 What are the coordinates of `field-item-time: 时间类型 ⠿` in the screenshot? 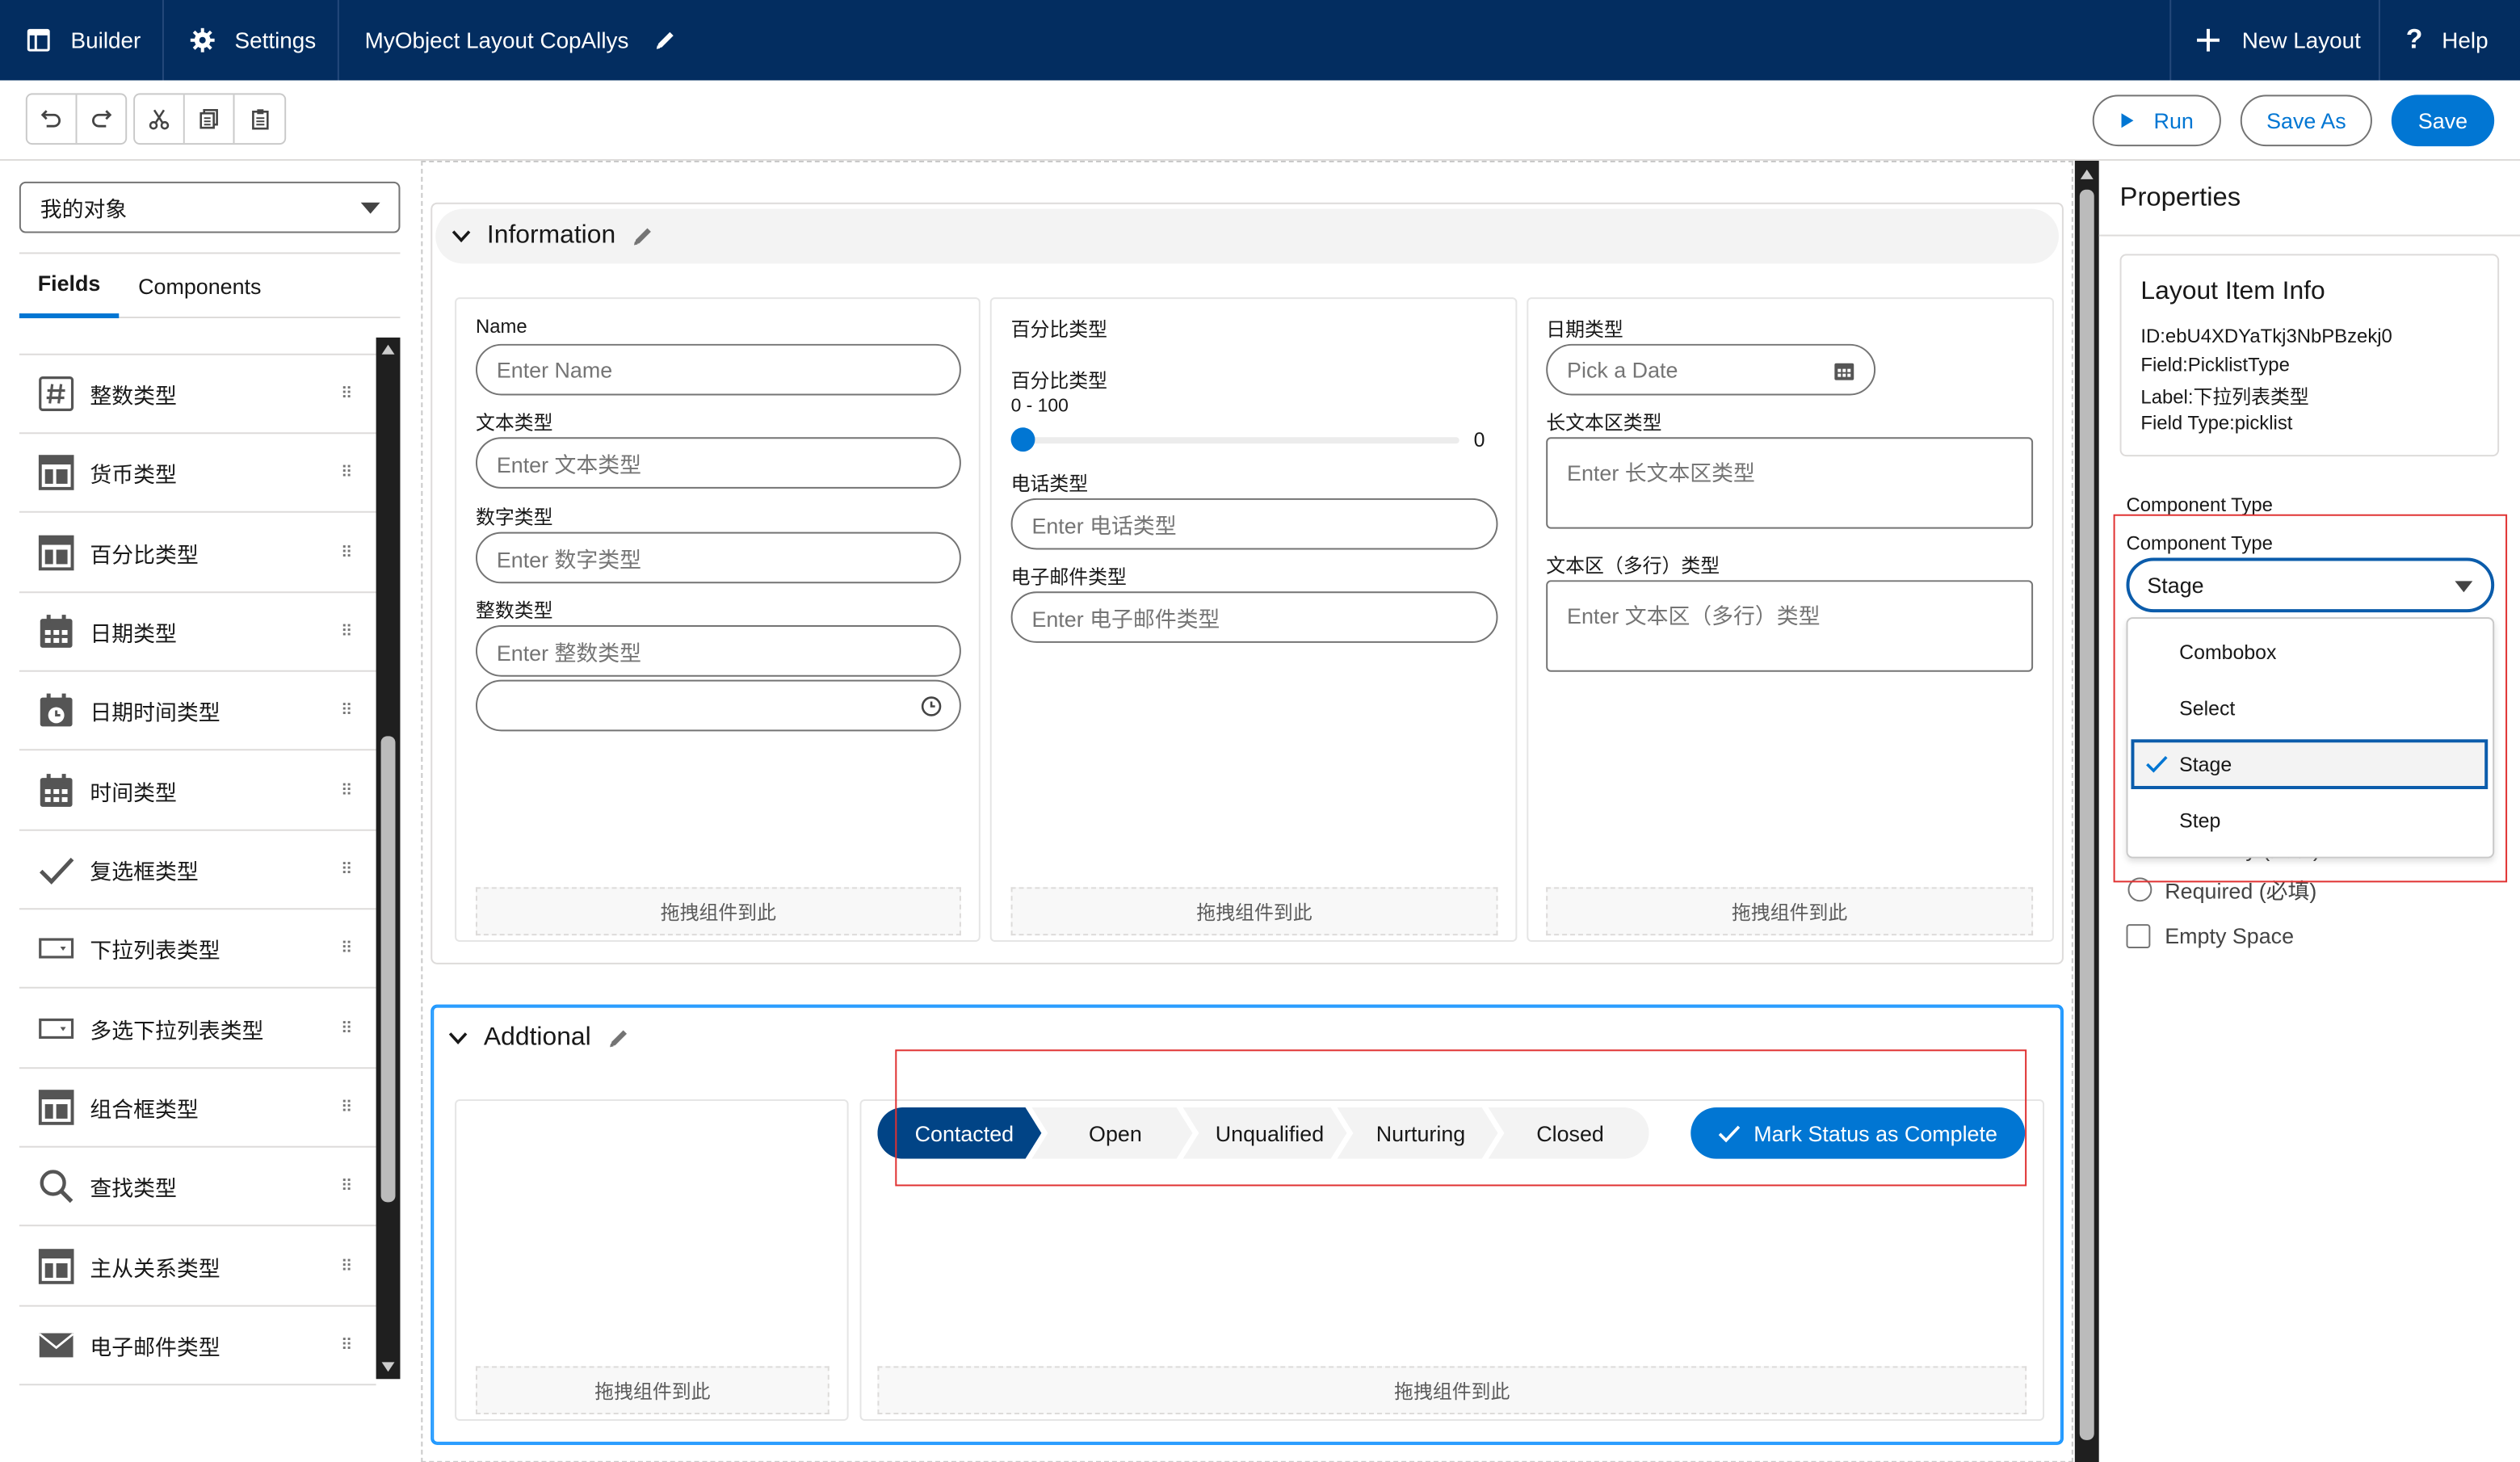 It's located at (197, 791).